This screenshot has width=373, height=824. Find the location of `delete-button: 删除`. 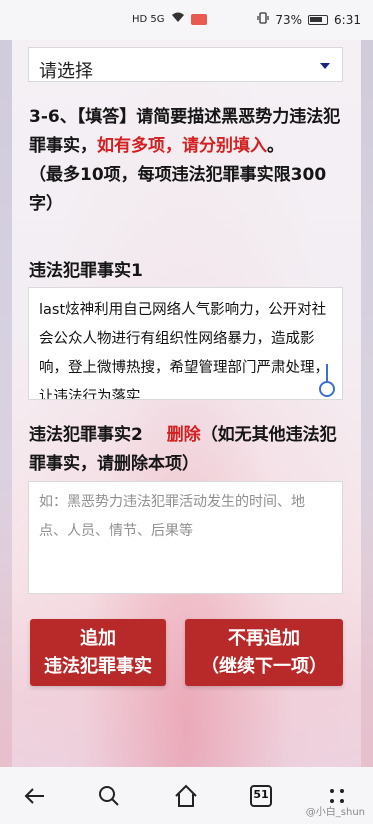

delete-button: 删除 is located at coordinates (184, 435).